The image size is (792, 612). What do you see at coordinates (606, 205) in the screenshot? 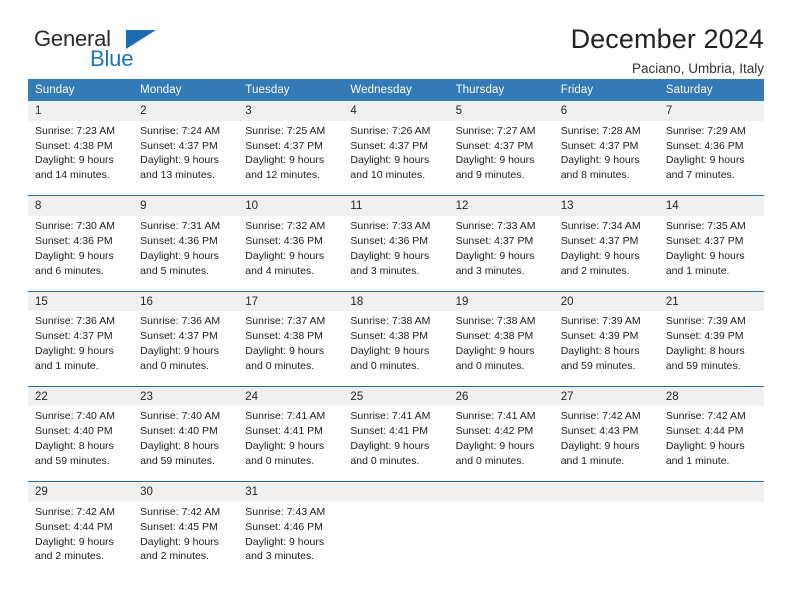
I see `day-number: 13` at bounding box center [606, 205].